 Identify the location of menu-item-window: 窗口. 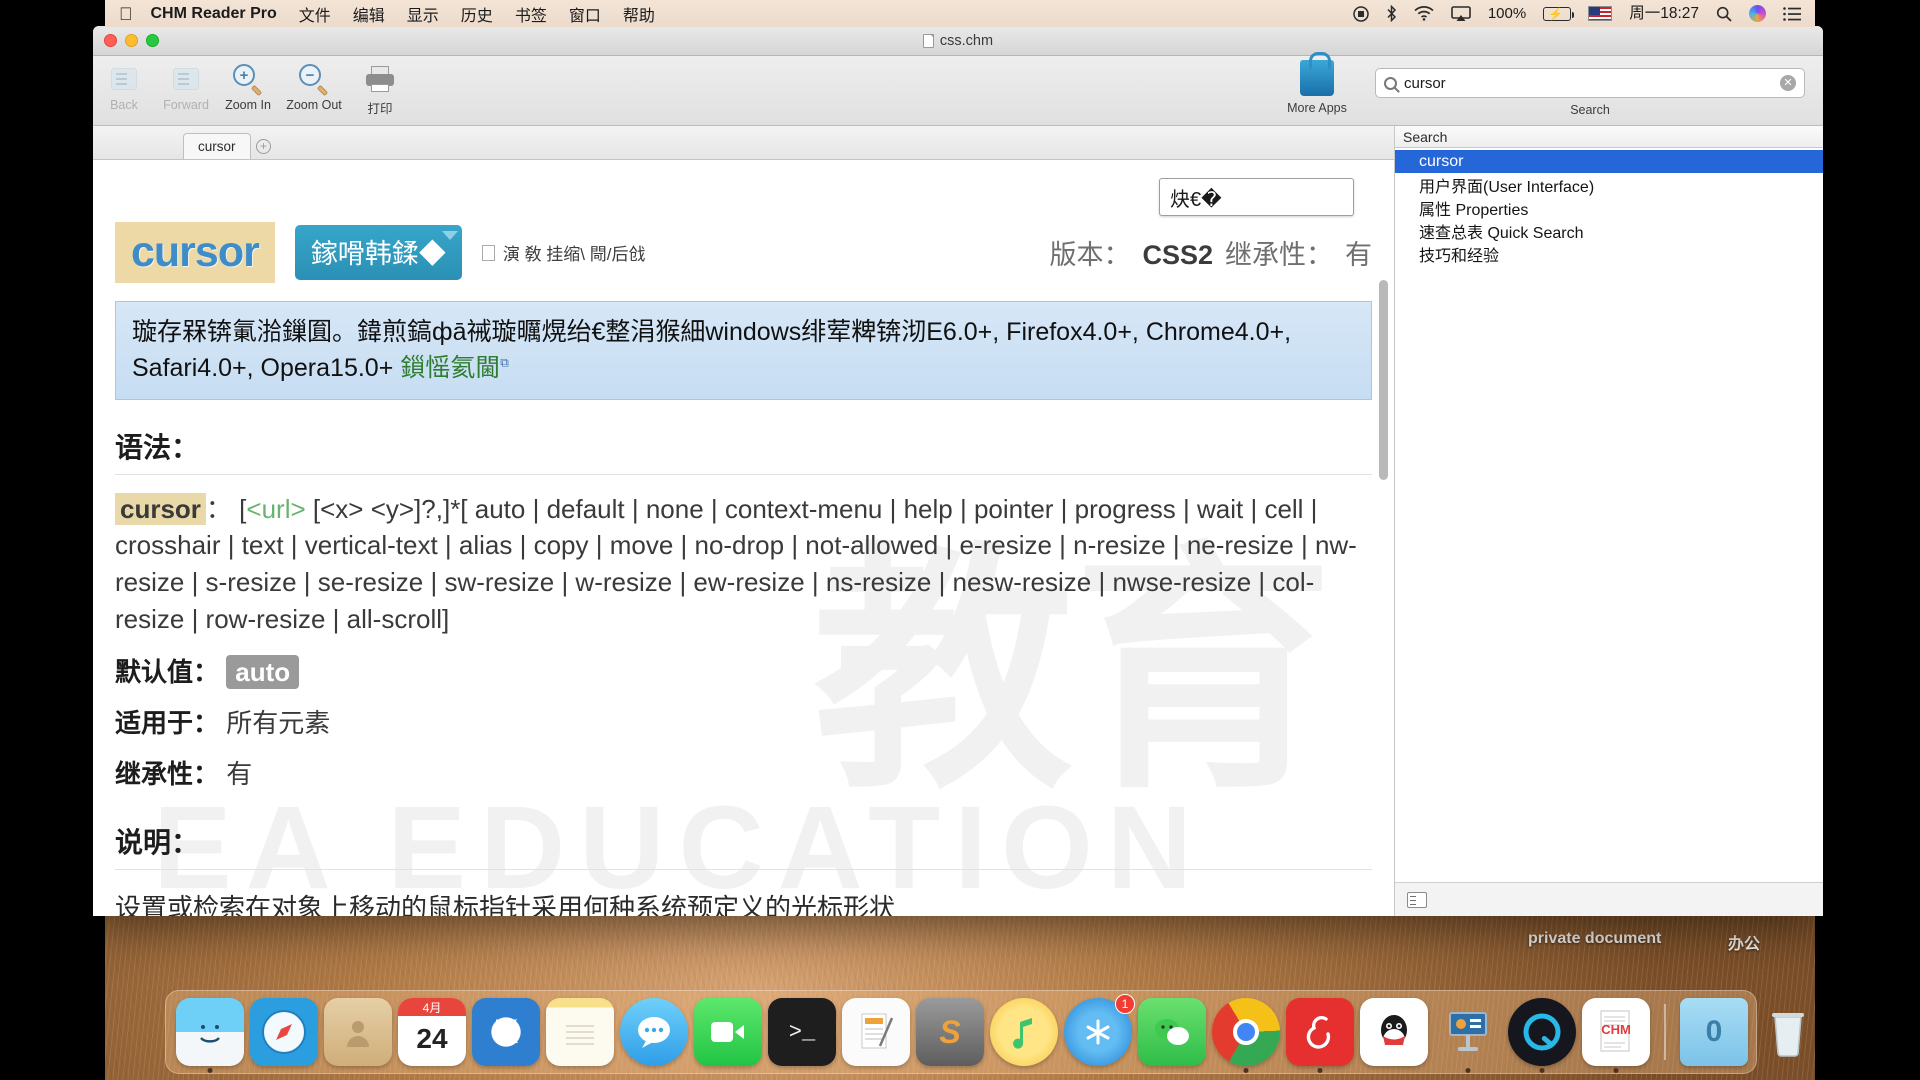
(585, 14).